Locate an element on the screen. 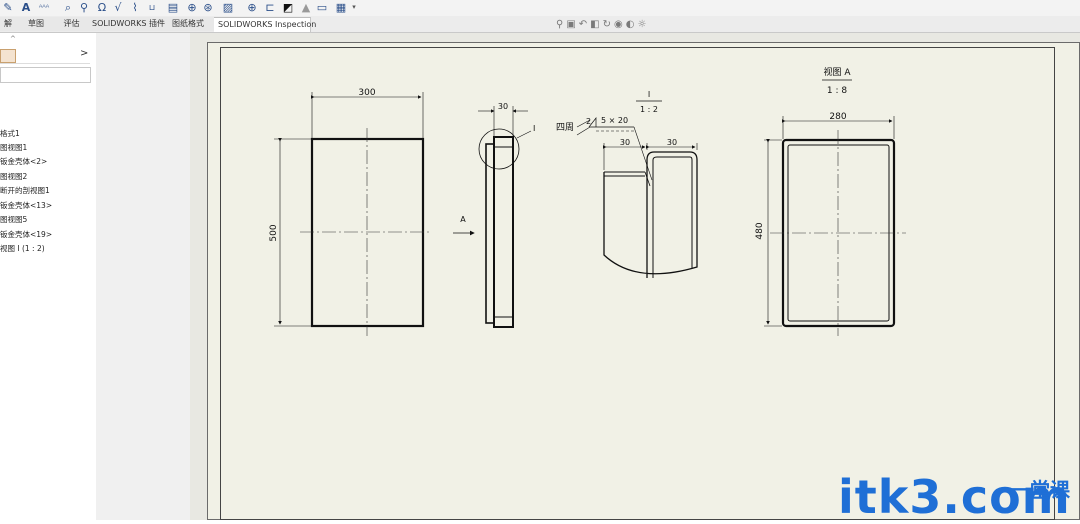  dim-thickness: 30 is located at coordinates (503, 106).